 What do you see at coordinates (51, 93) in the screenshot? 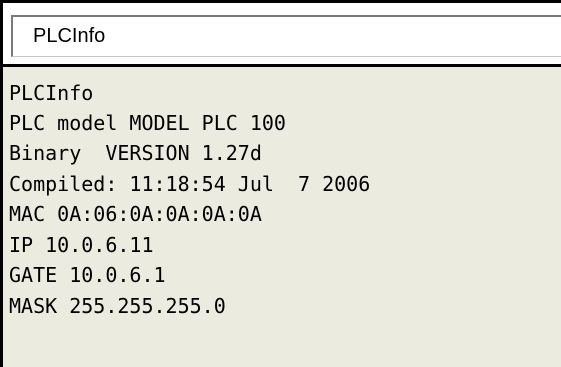
I see `output-line-title: PLCInfo` at bounding box center [51, 93].